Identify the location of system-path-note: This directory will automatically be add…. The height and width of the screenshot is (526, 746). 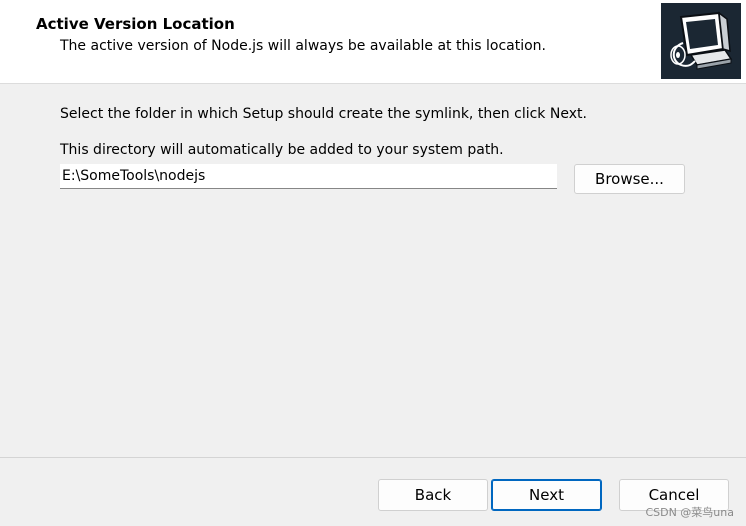
(282, 150).